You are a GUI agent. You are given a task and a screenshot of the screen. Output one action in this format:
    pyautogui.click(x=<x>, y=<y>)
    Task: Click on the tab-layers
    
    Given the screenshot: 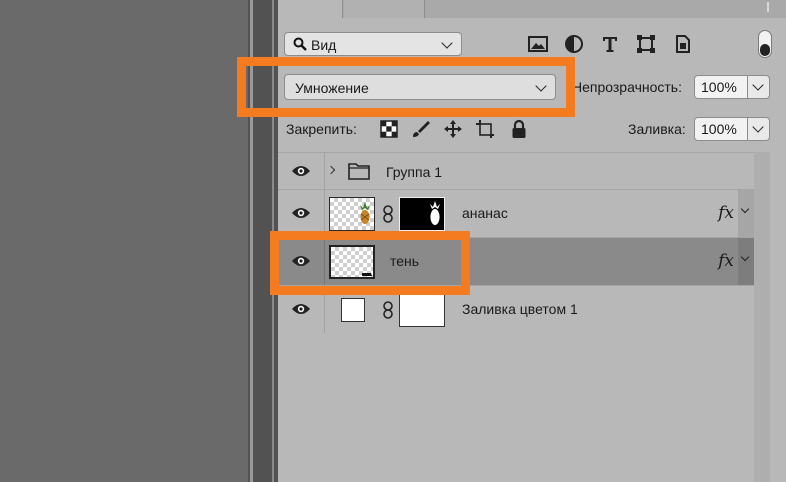 What is the action you would take?
    pyautogui.click(x=310, y=9)
    